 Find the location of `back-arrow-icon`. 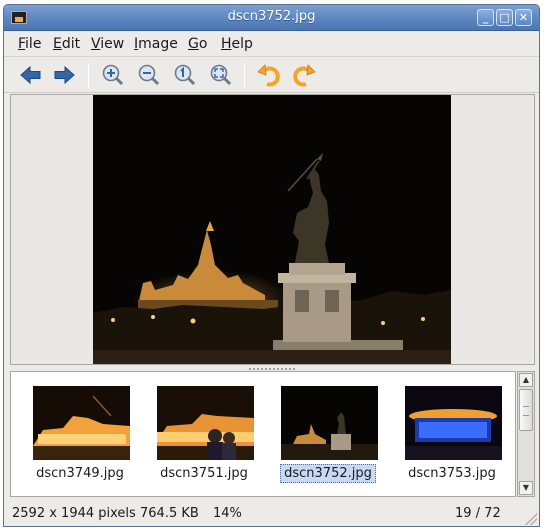

back-arrow-icon is located at coordinates (30, 75).